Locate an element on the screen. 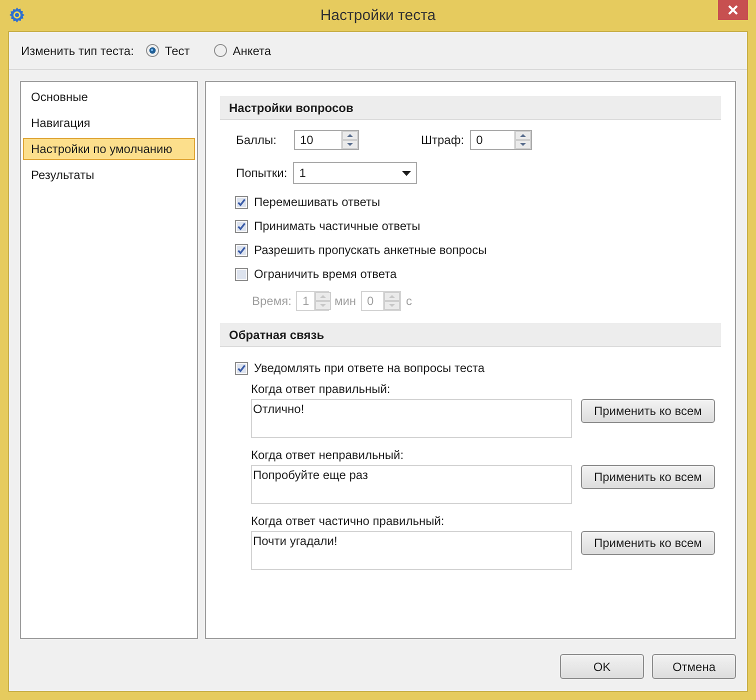 The width and height of the screenshot is (756, 700). unit-label: с is located at coordinates (409, 301).